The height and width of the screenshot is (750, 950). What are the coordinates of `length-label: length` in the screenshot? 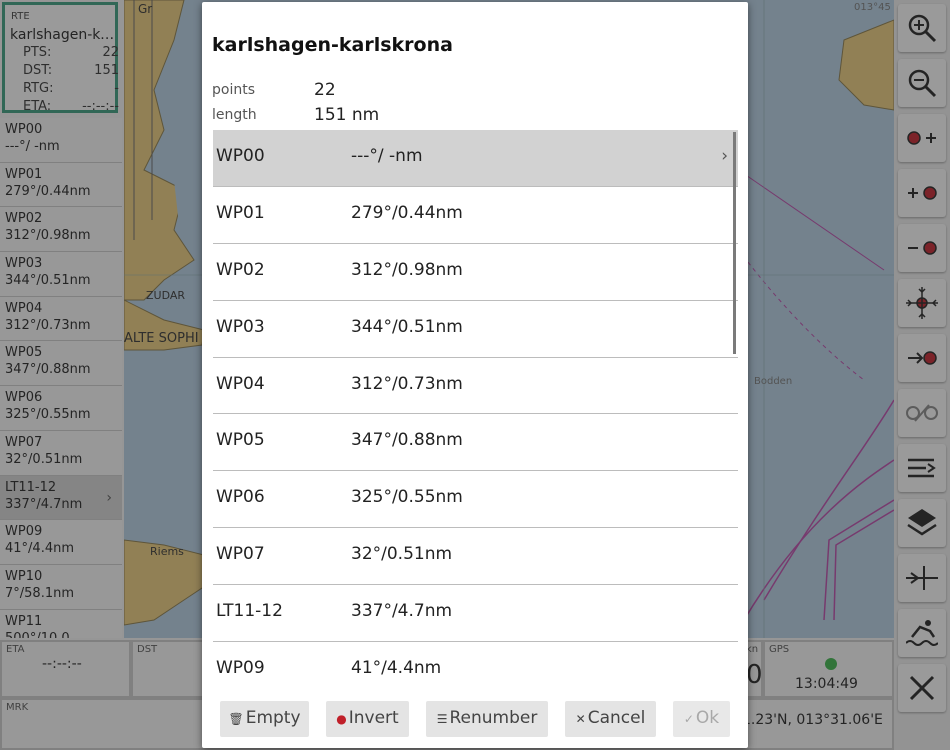 It's located at (234, 115).